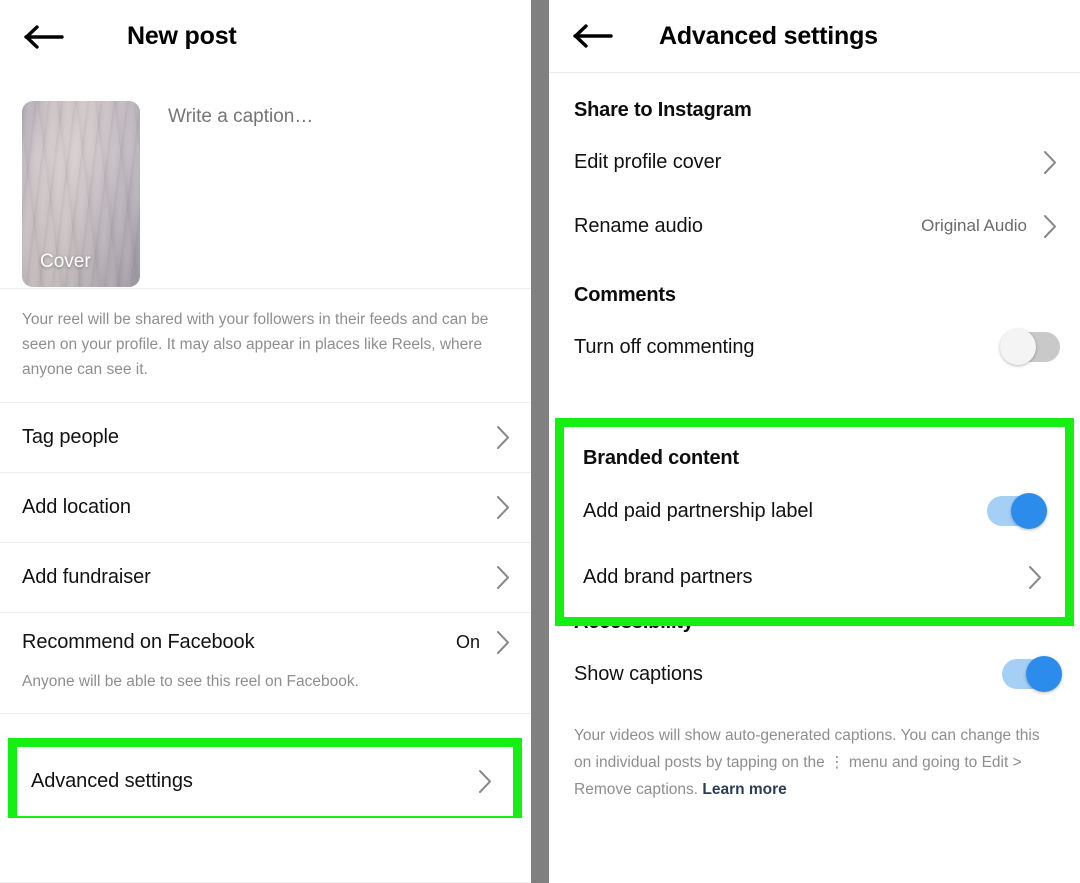 This screenshot has width=1080, height=883. Describe the element at coordinates (265, 437) in the screenshot. I see `row-tag-people: Tag people` at that location.